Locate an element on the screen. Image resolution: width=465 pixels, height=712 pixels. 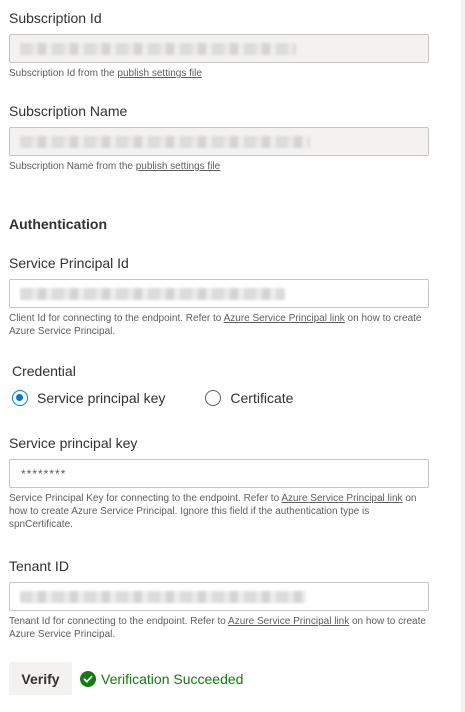
scrollbar-track is located at coordinates (463, 356).